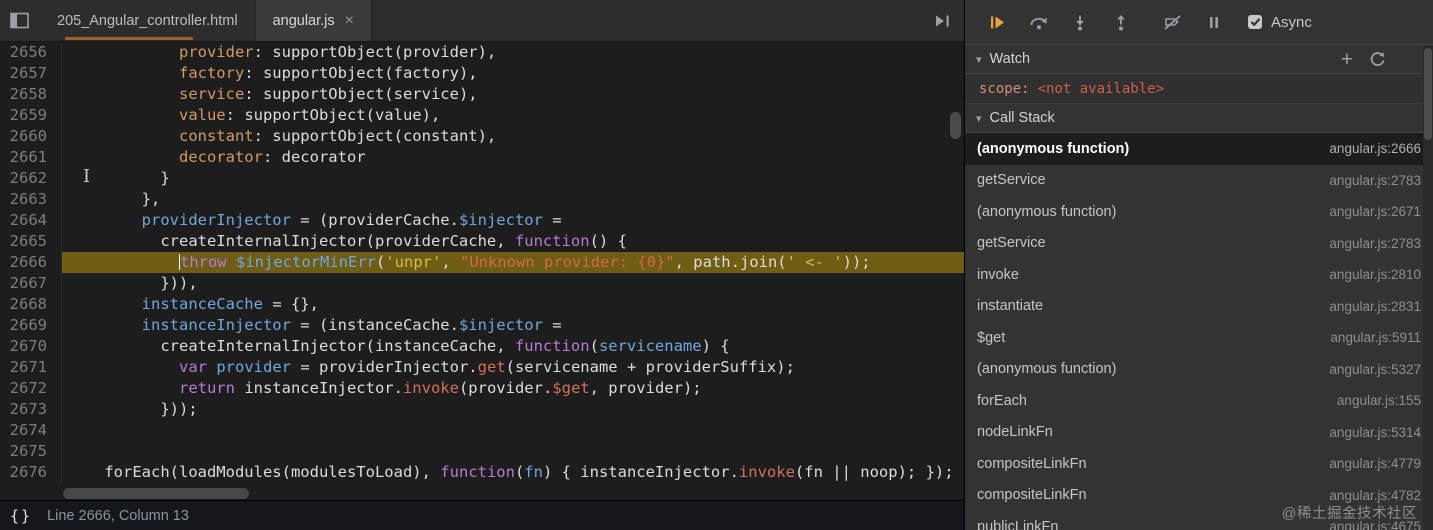 Image resolution: width=1433 pixels, height=530 pixels. I want to click on close-tab-icon: ×, so click(349, 20).